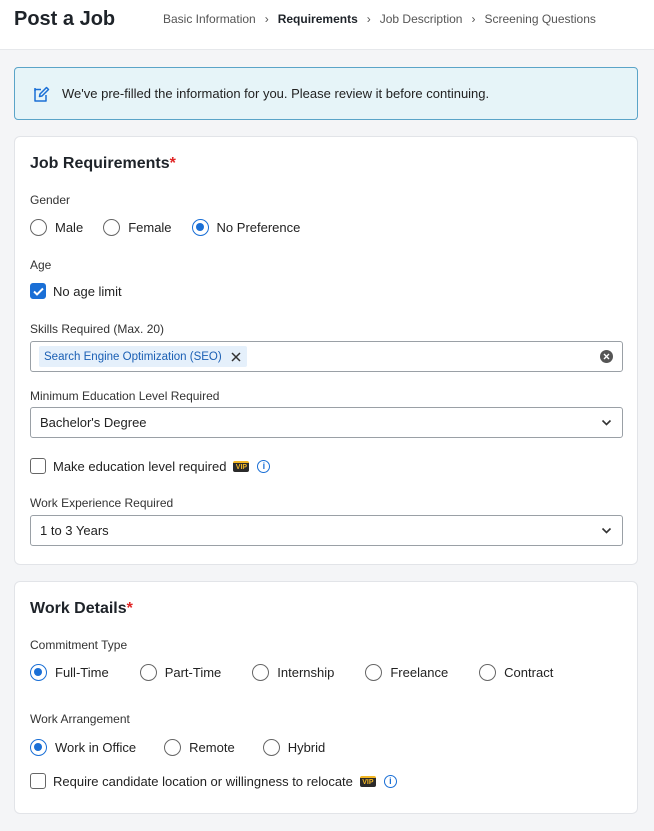  I want to click on step-screening-questions: Screening Questions, so click(539, 19).